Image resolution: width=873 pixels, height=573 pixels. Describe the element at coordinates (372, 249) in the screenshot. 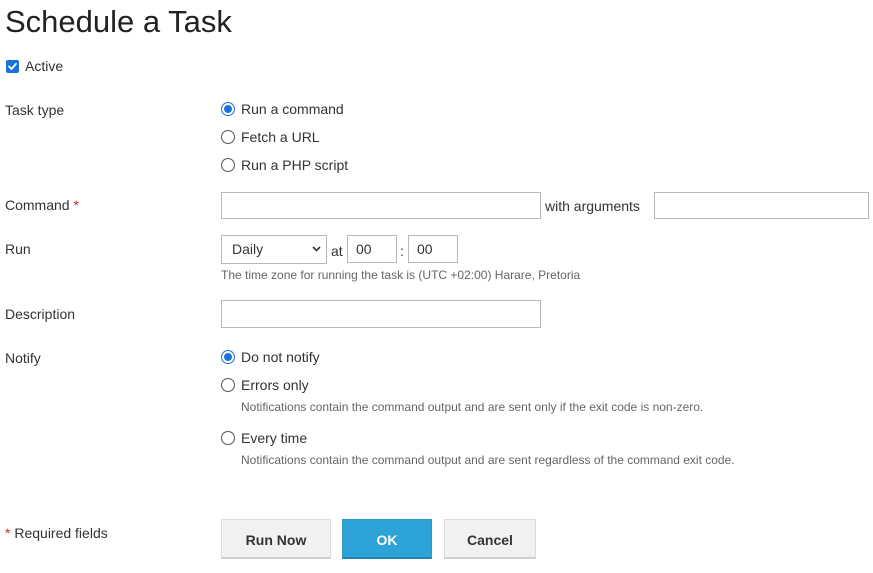

I see `hour-input: 00` at that location.